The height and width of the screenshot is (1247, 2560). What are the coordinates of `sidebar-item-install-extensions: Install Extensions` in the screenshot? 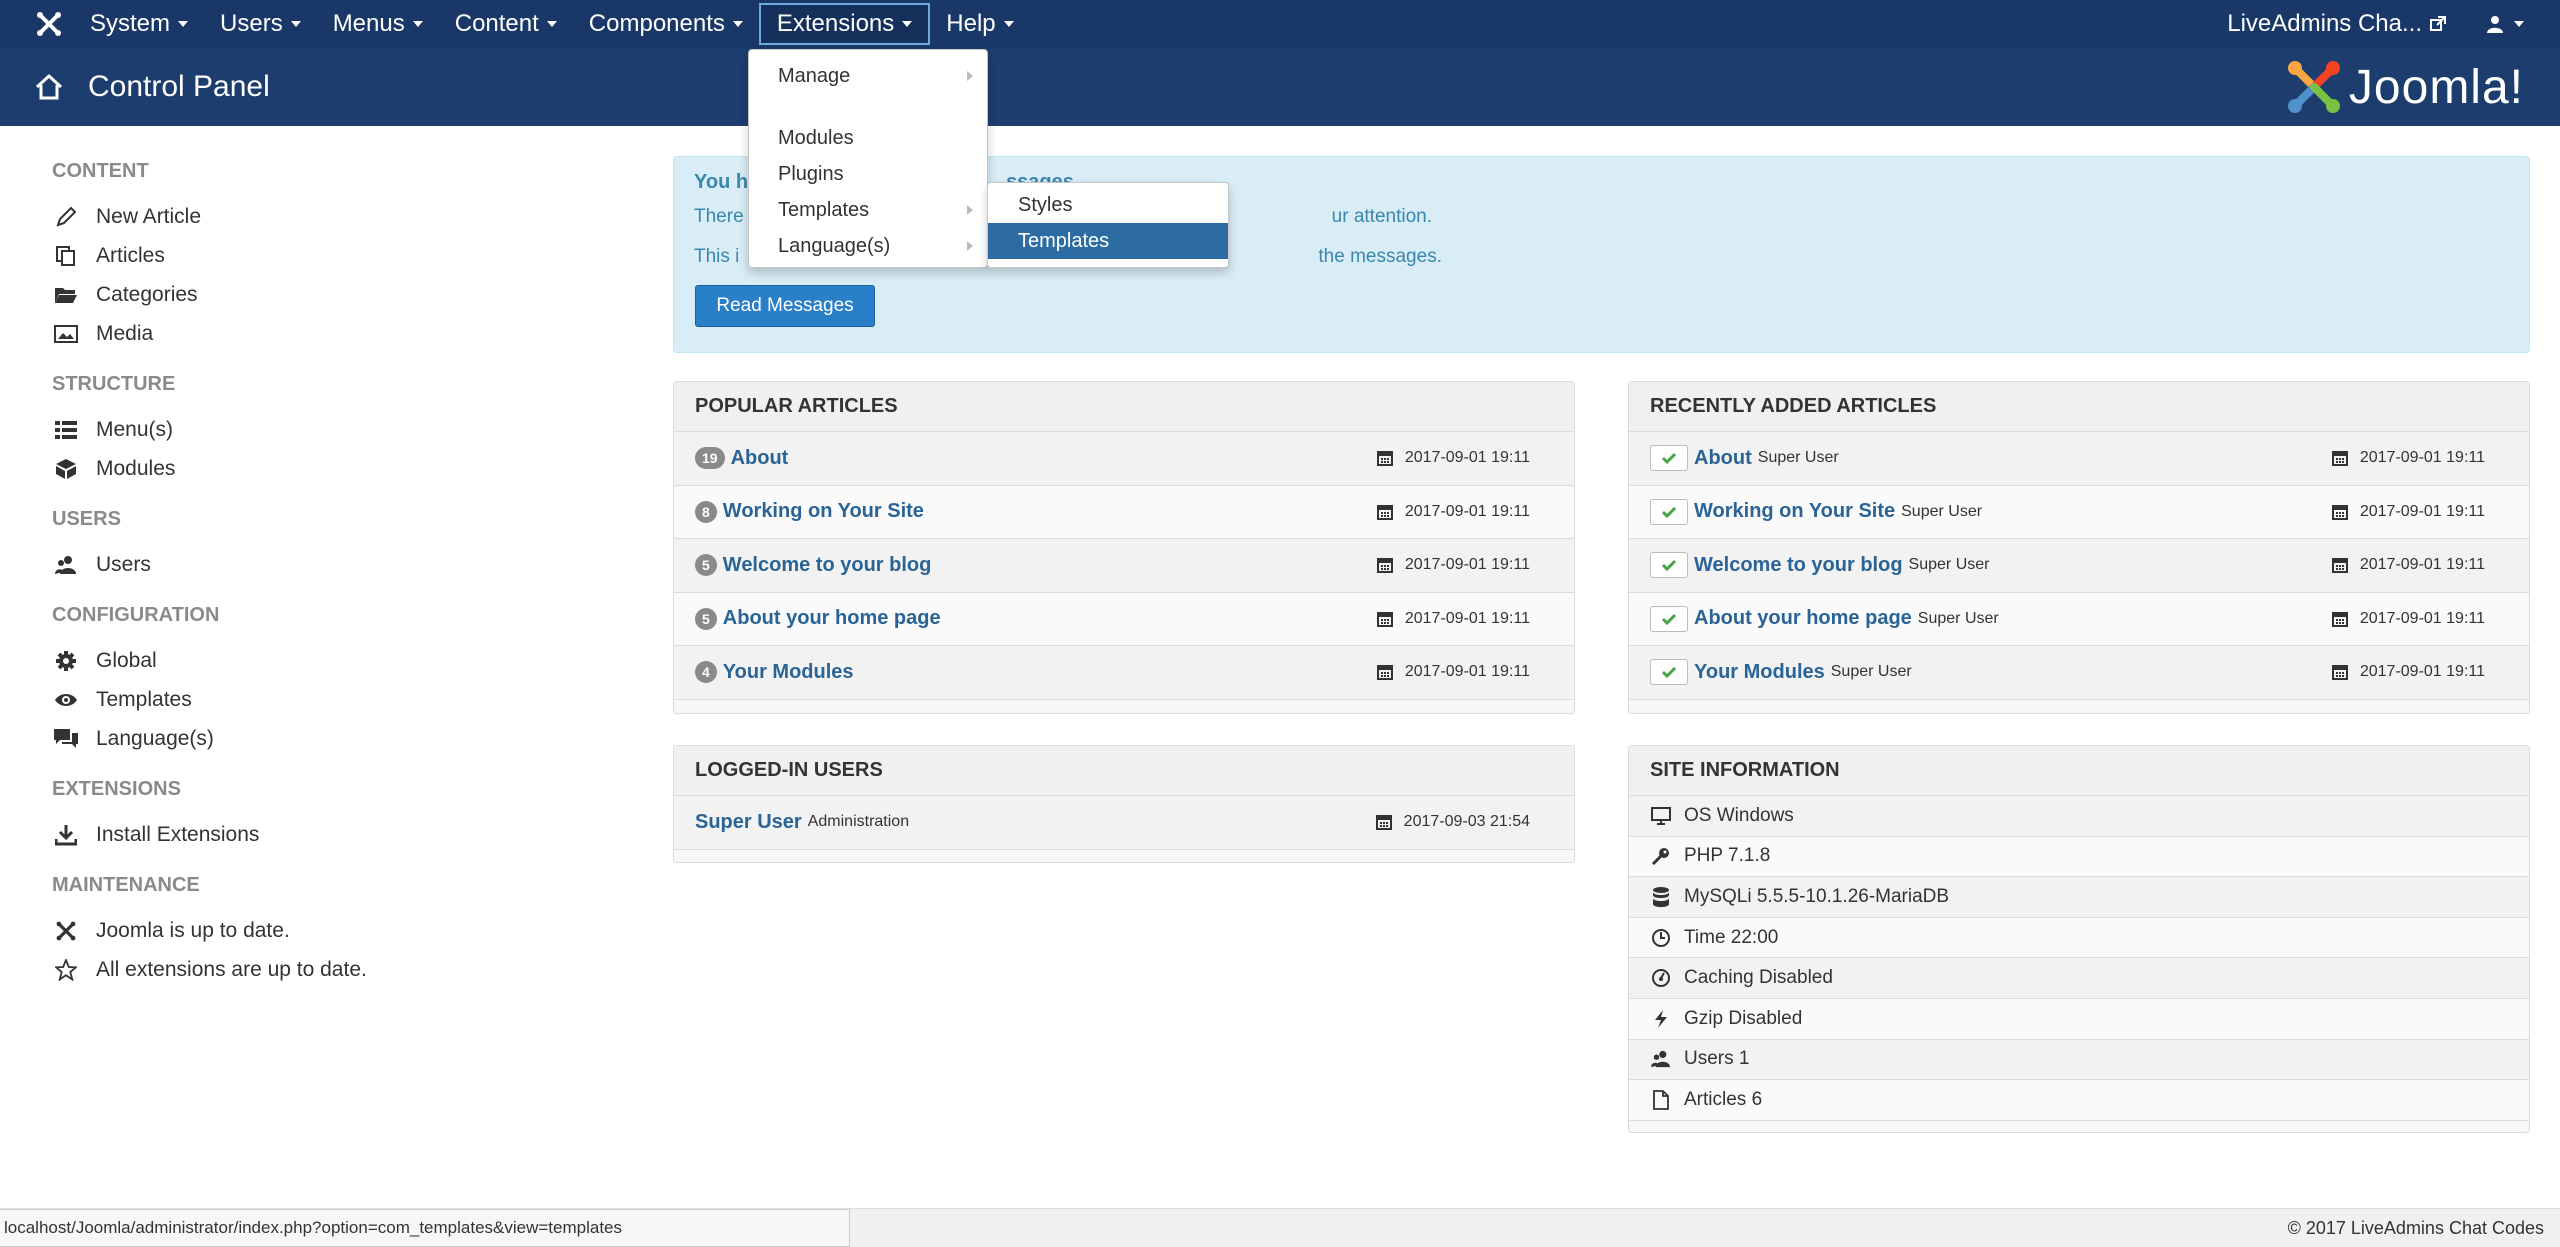 It's located at (332, 834).